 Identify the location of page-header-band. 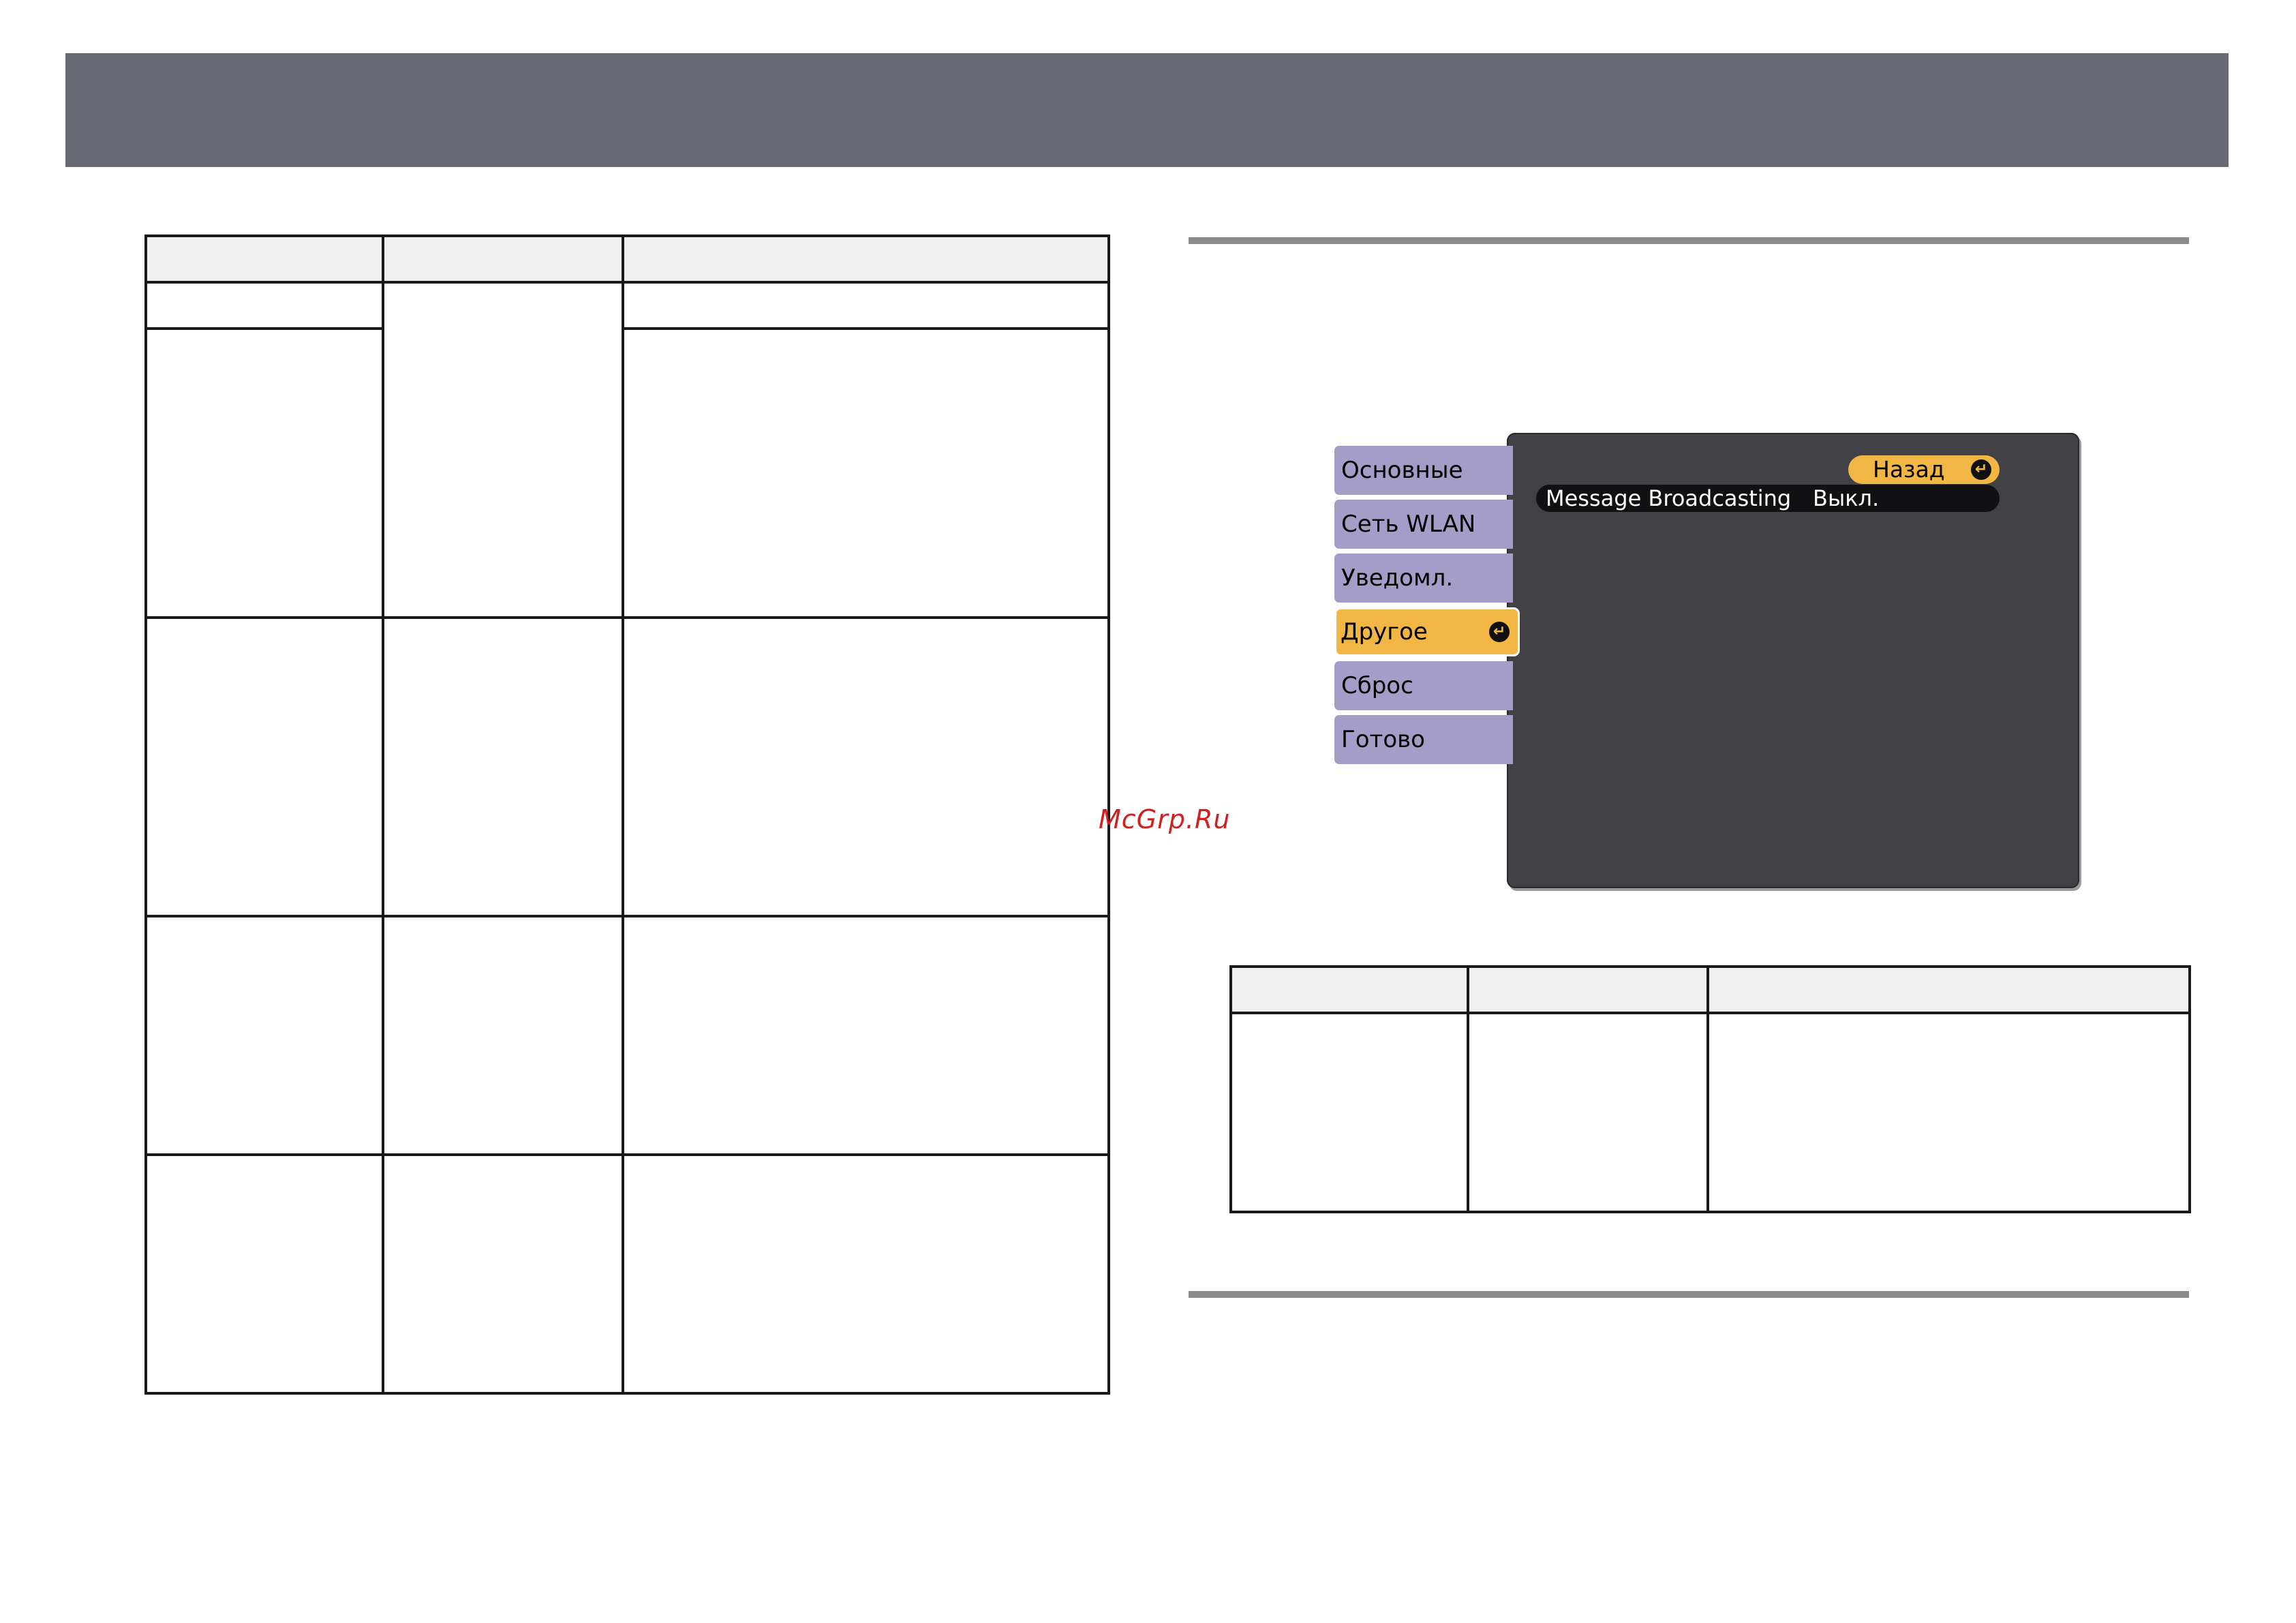
(1147, 110).